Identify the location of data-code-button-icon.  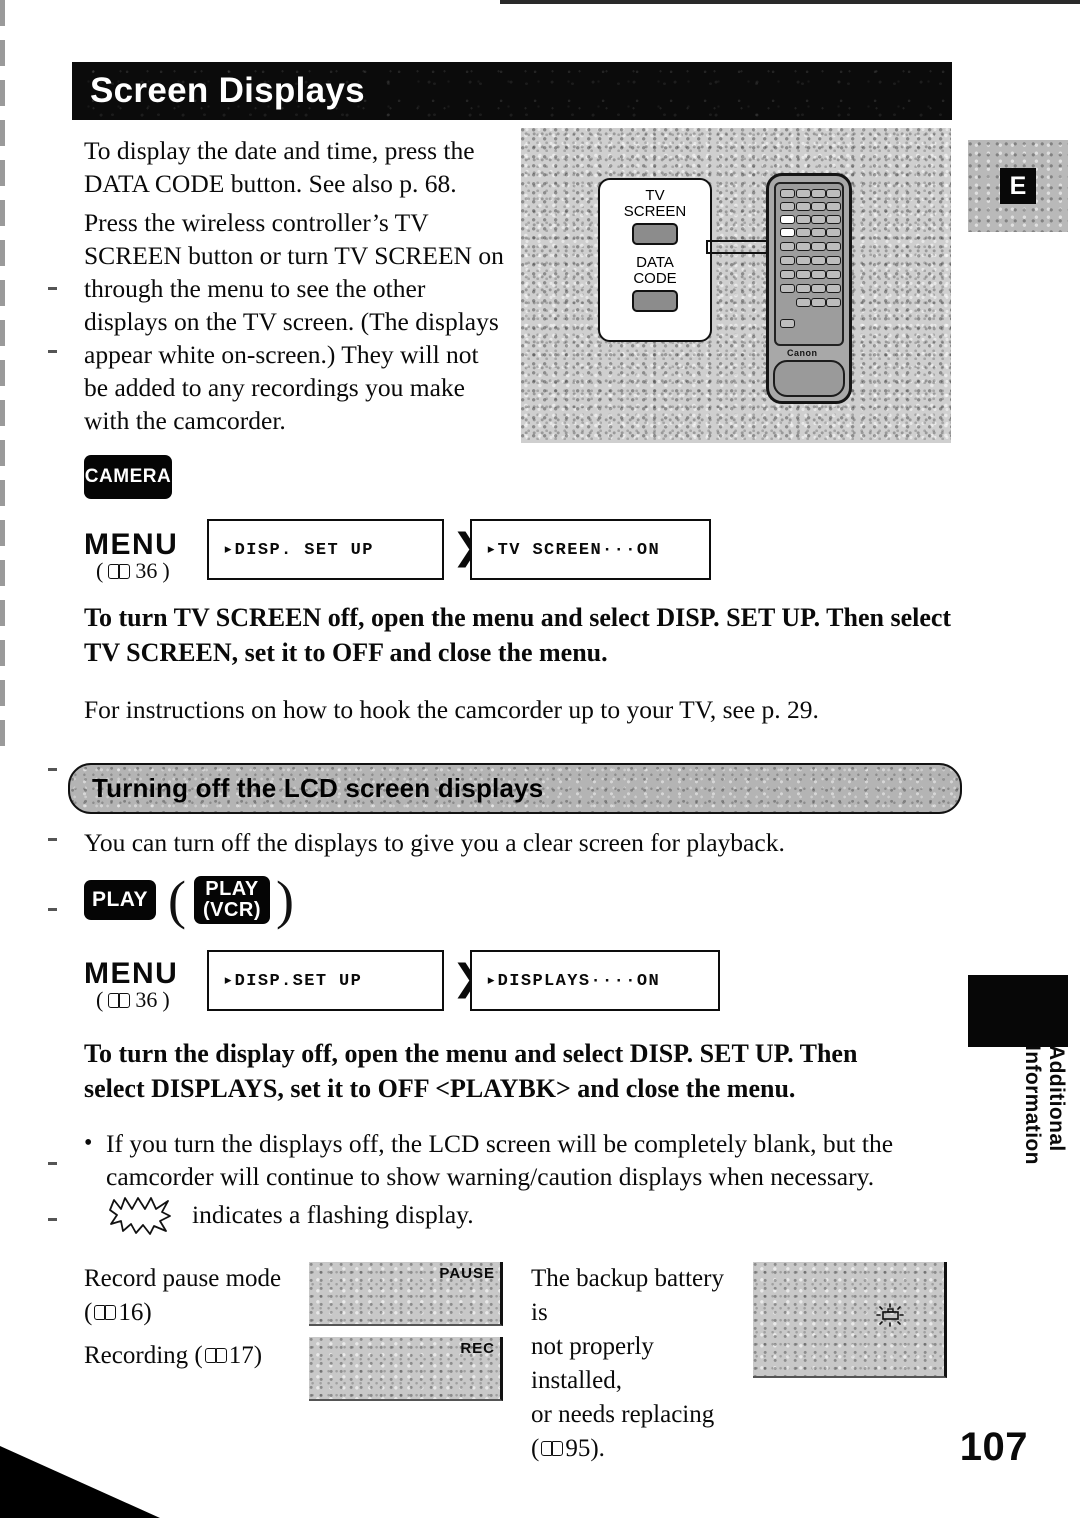
(655, 301).